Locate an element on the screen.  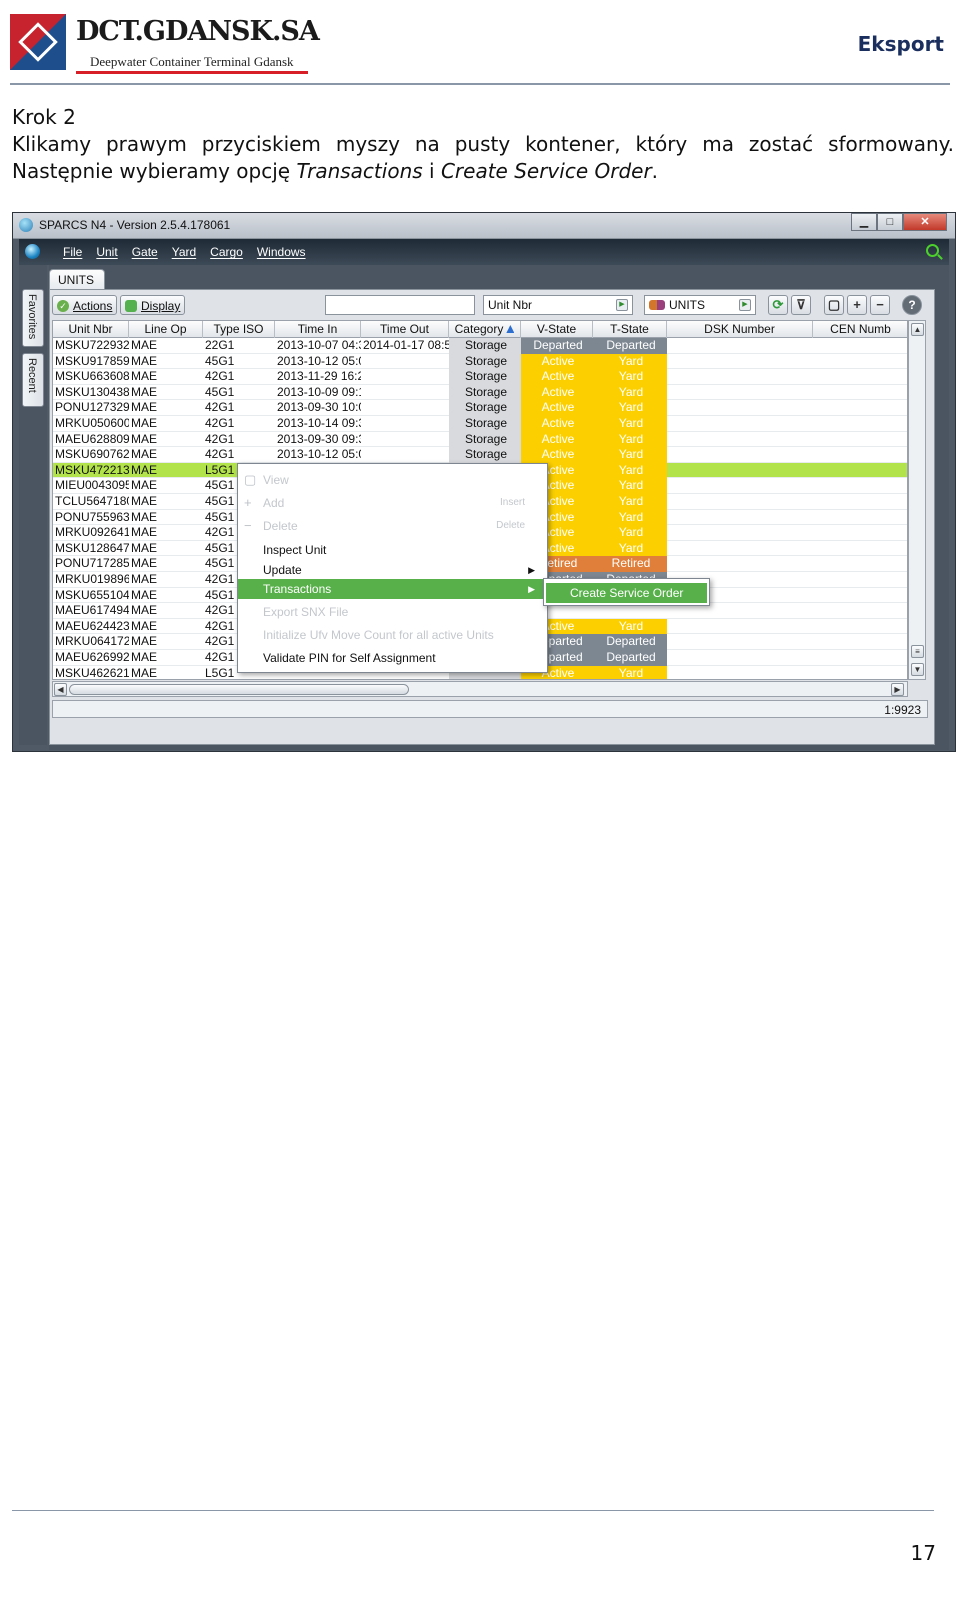
scroll-right-icon: ▶ is located at coordinates (897, 689).